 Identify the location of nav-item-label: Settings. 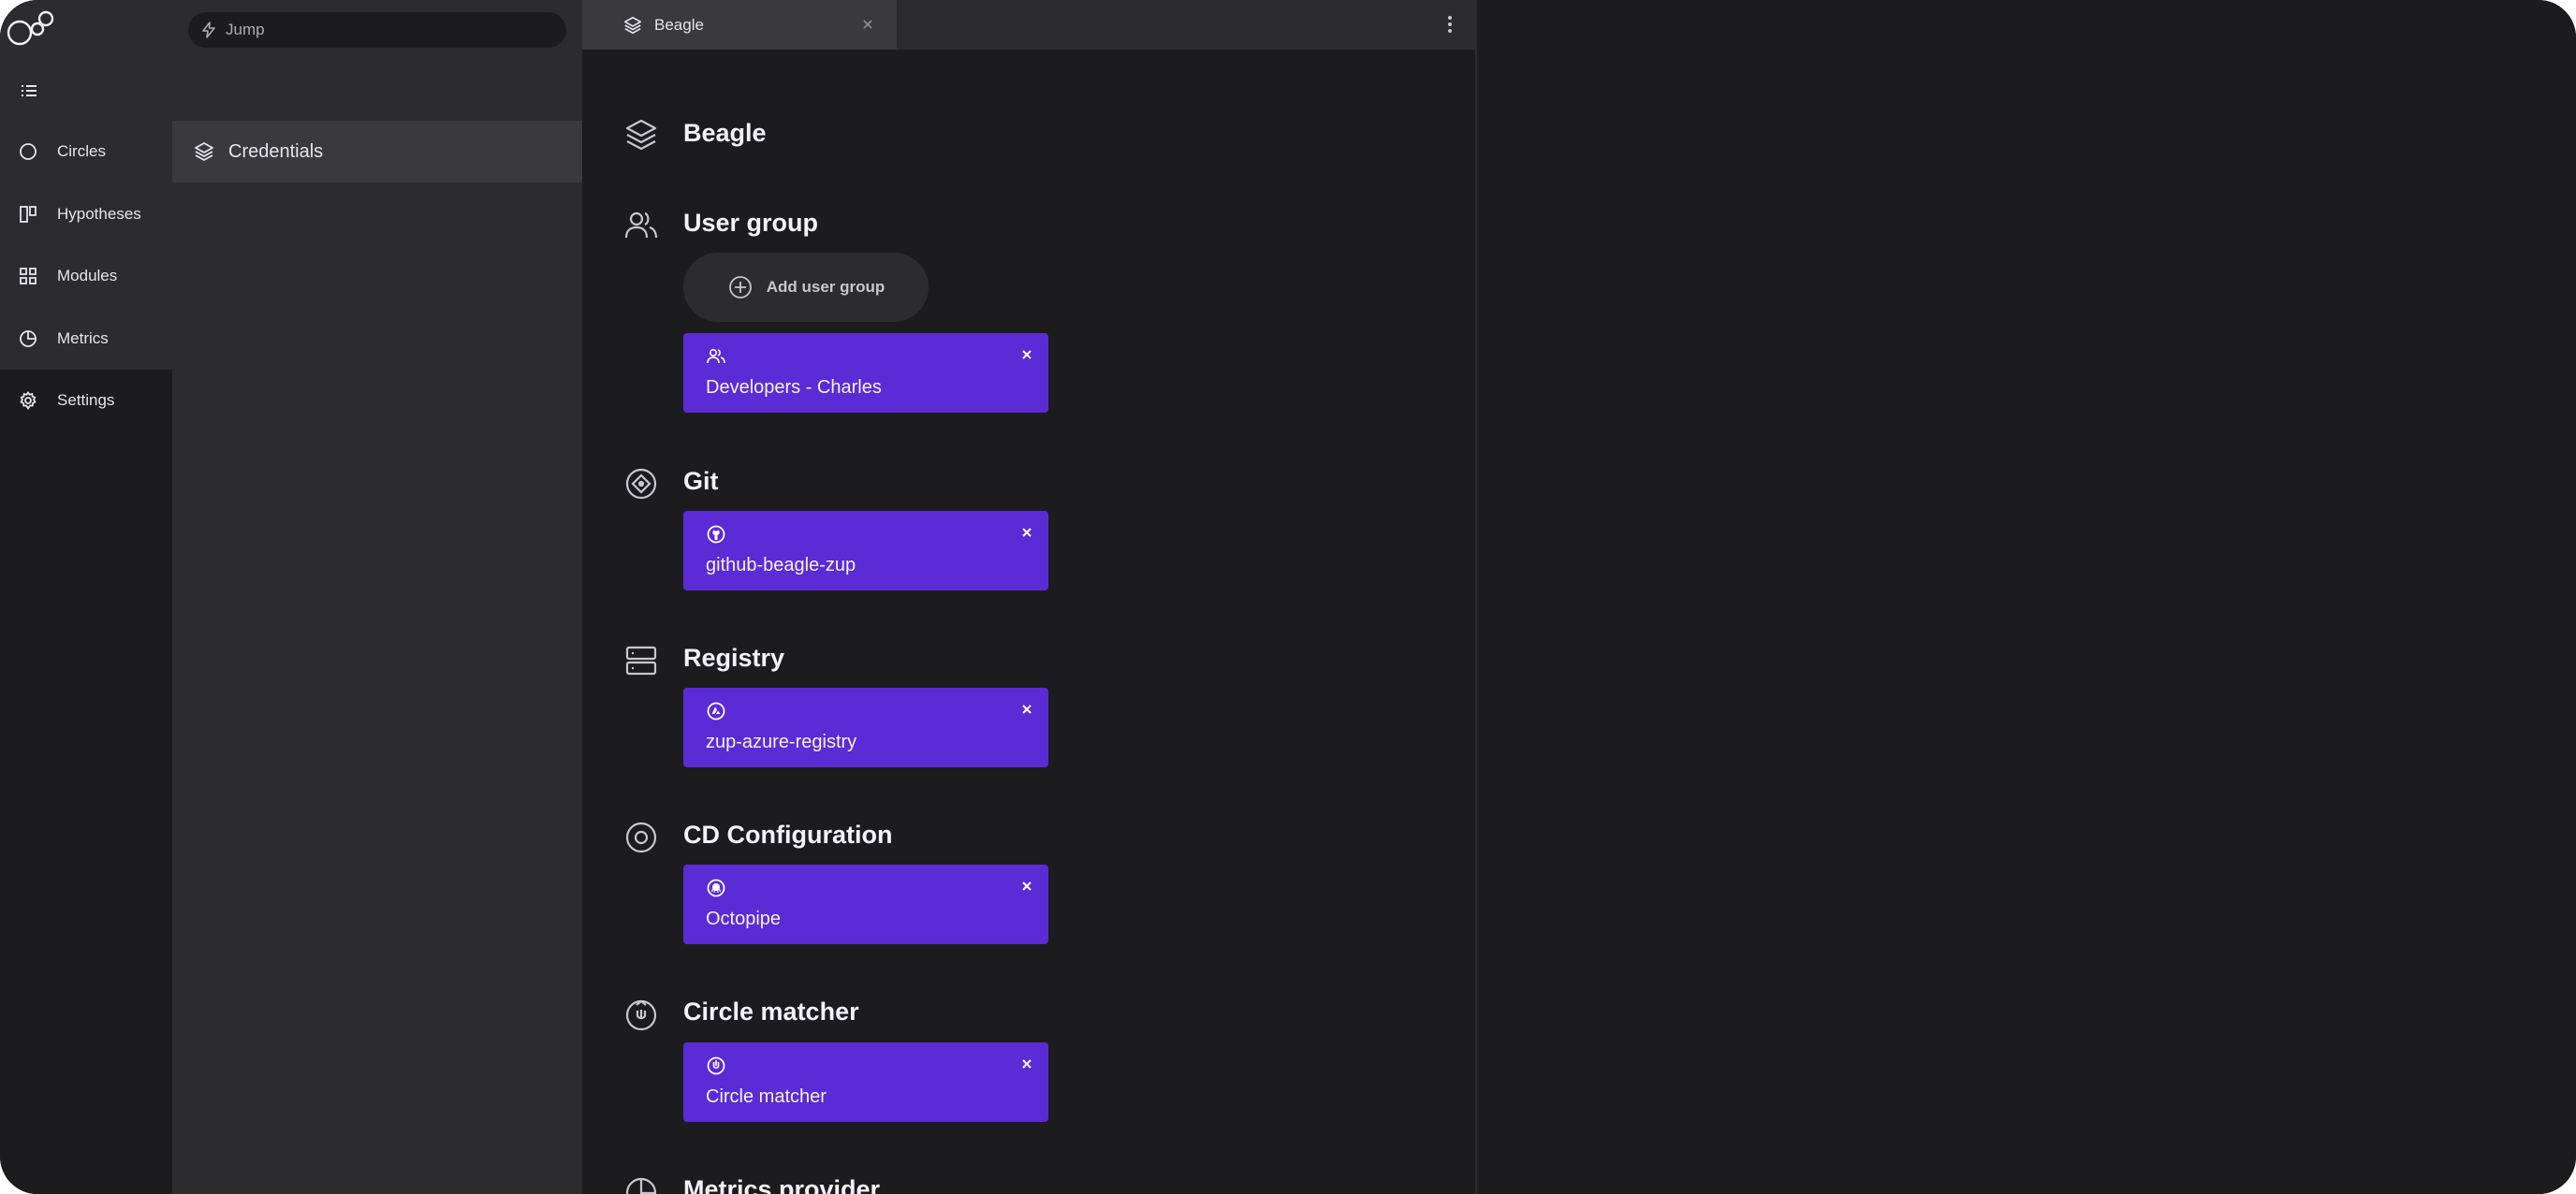
(86, 400).